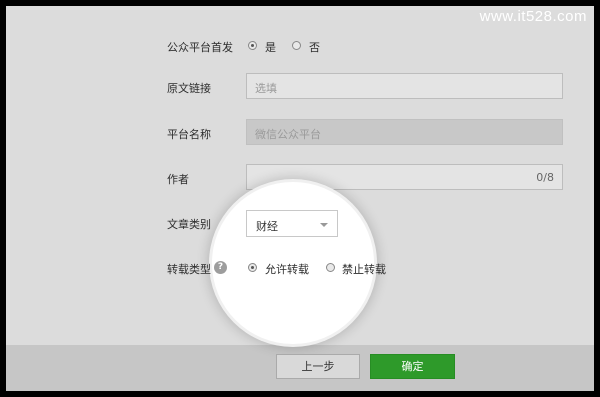  I want to click on first-publish-yes-radio, so click(252, 45).